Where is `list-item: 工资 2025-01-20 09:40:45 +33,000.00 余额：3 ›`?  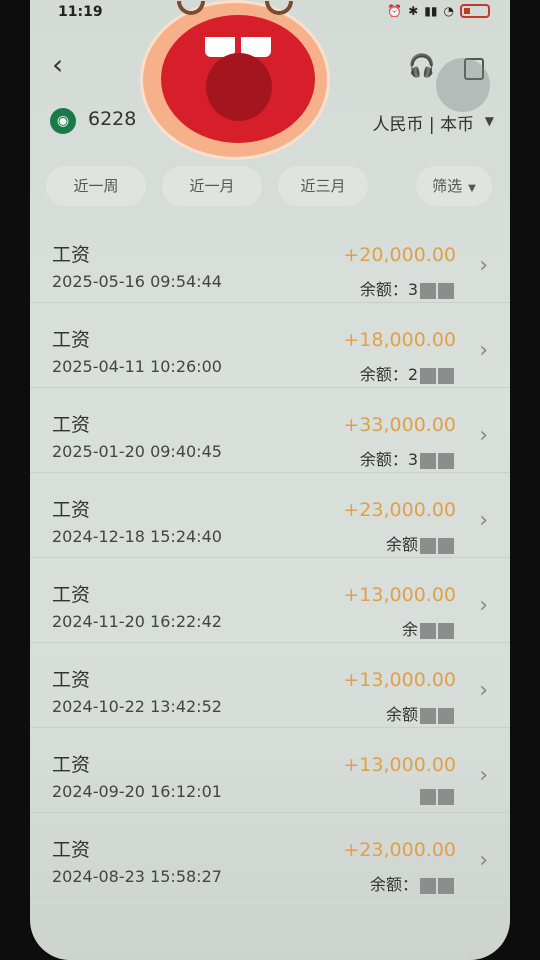 list-item: 工资 2025-01-20 09:40:45 +33,000.00 余额：3 › is located at coordinates (270, 430).